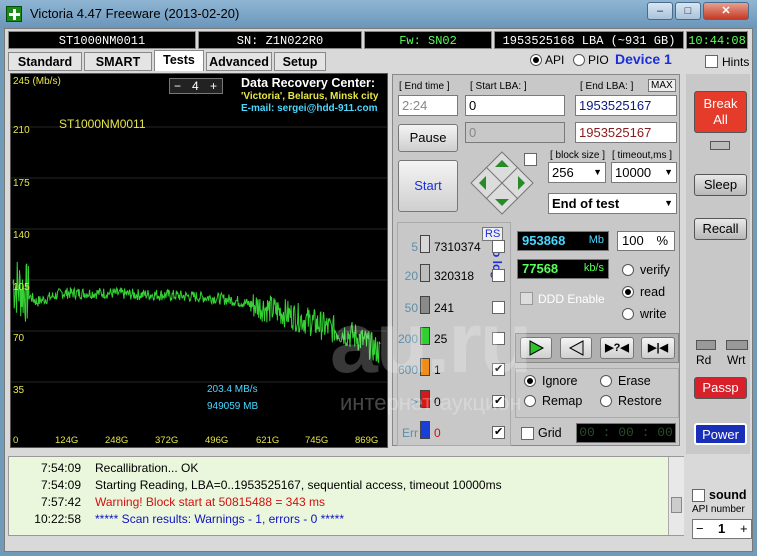  What do you see at coordinates (536, 60) in the screenshot?
I see `api-radio` at bounding box center [536, 60].